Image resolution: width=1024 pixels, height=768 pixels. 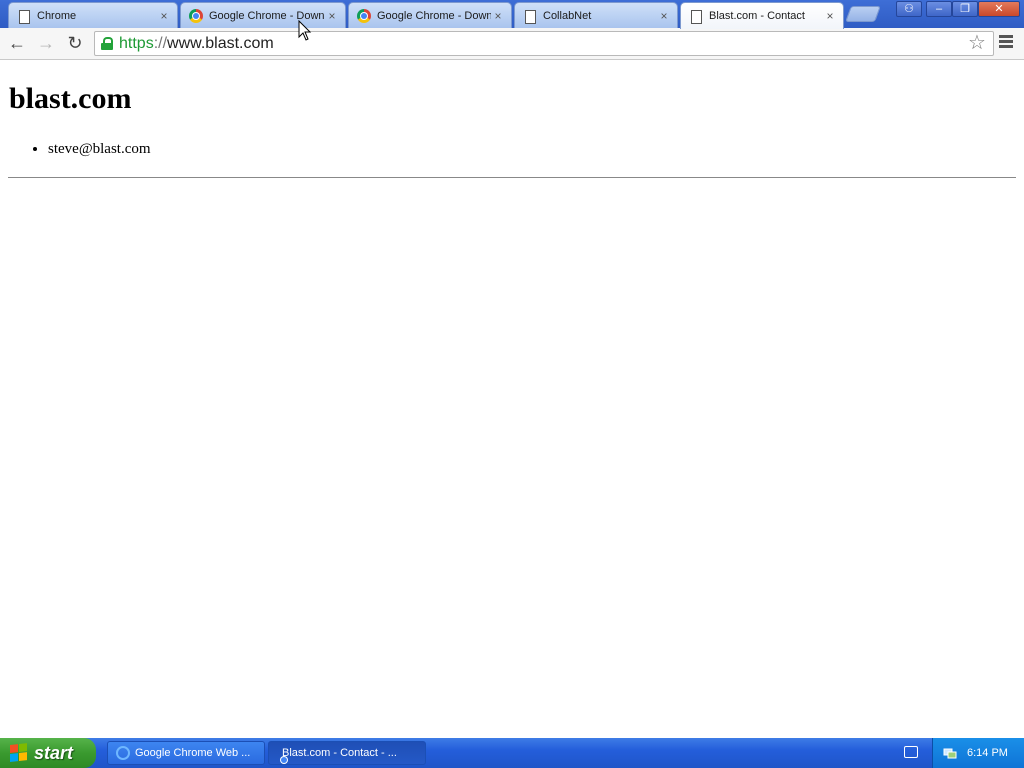 I want to click on minimize-button: –, so click(x=939, y=9).